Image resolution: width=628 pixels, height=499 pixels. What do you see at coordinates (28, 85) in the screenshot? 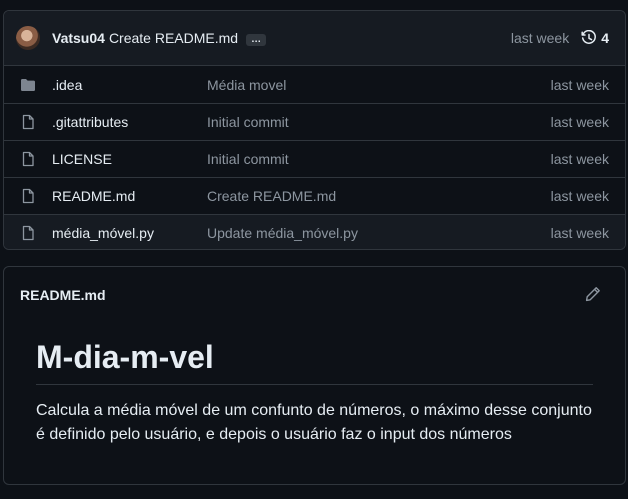
I see `folder-icon` at bounding box center [28, 85].